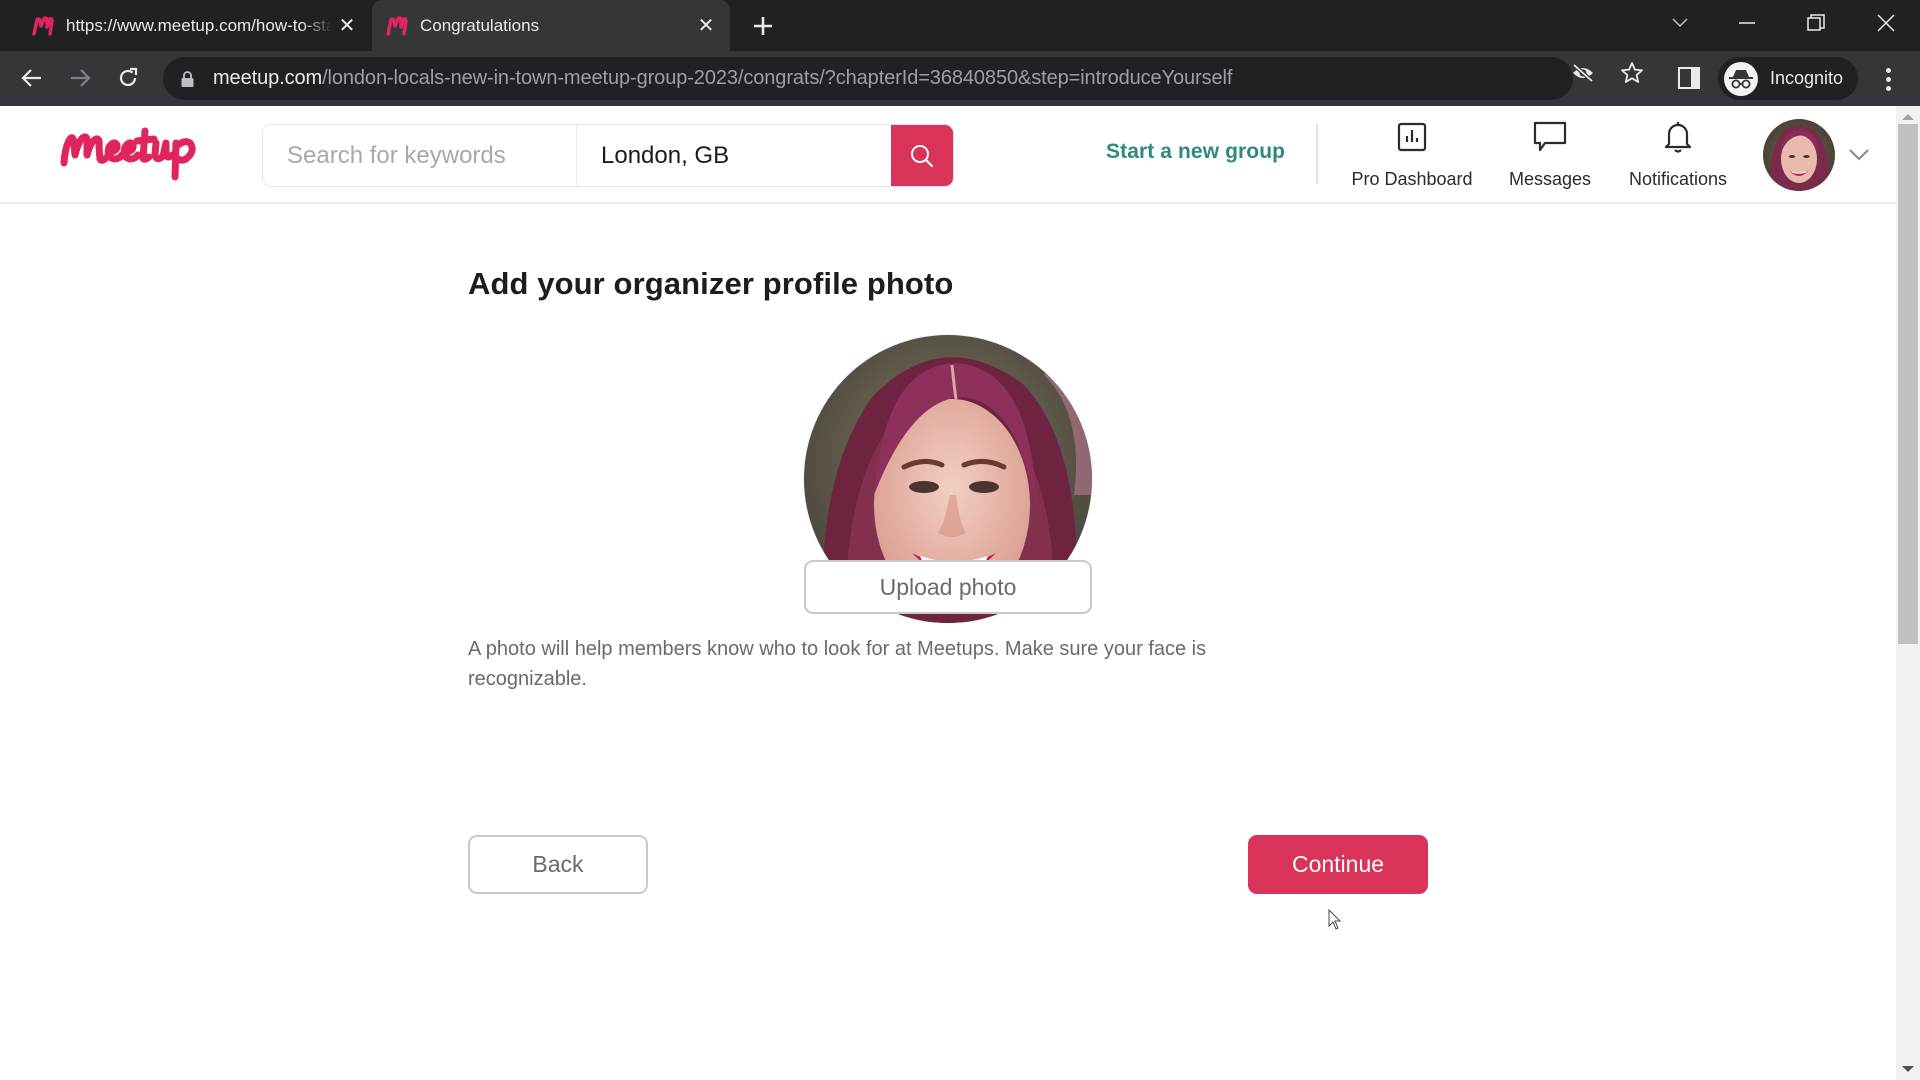  I want to click on meetup-logo, so click(131, 154).